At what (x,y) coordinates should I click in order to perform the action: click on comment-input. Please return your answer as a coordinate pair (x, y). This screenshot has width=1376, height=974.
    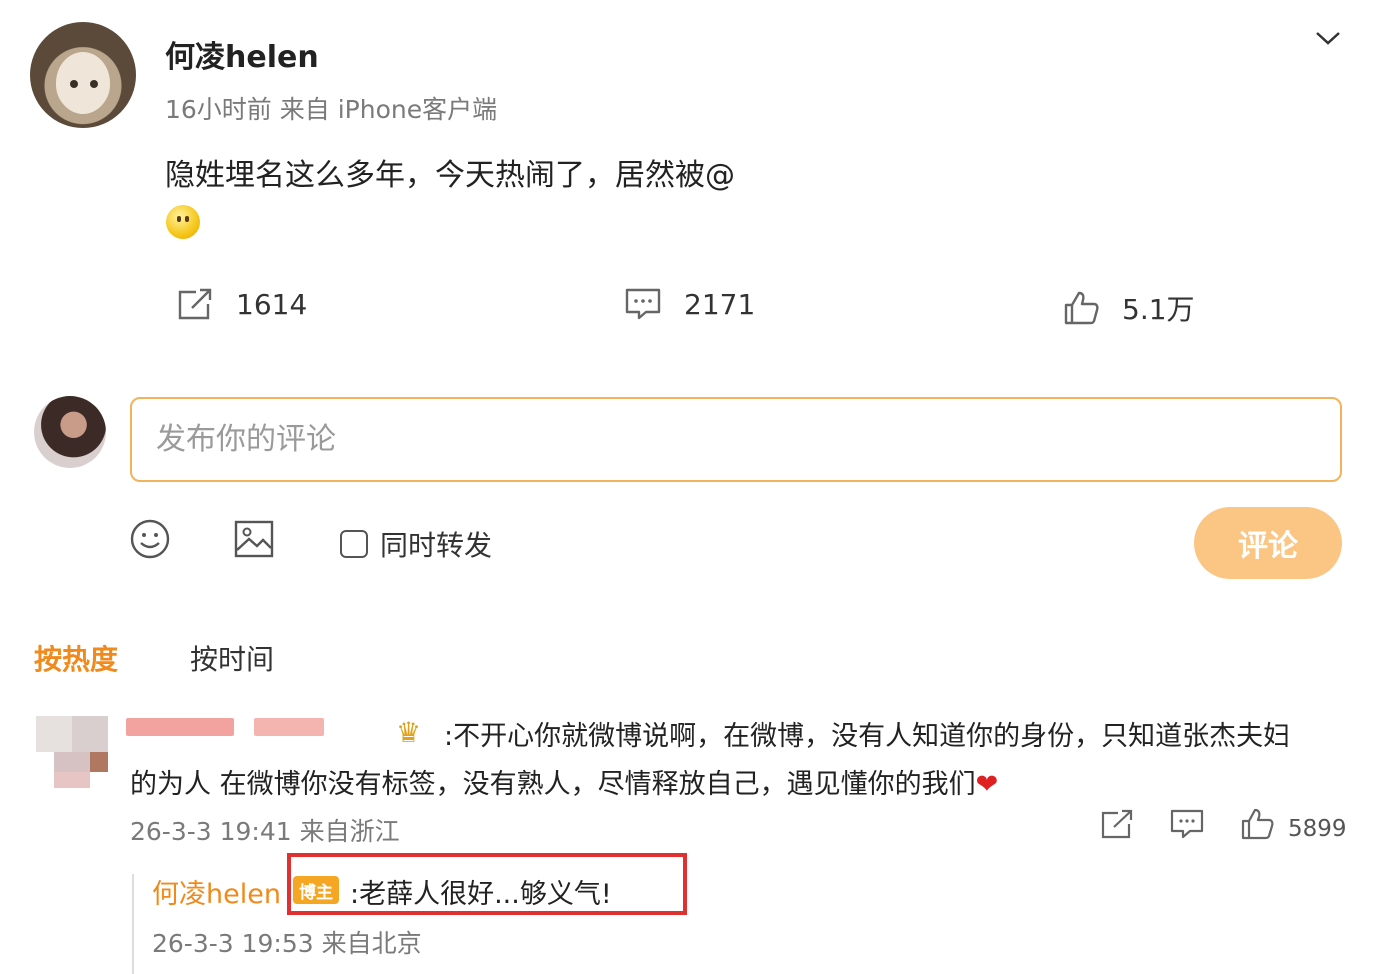
    Looking at the image, I should click on (736, 439).